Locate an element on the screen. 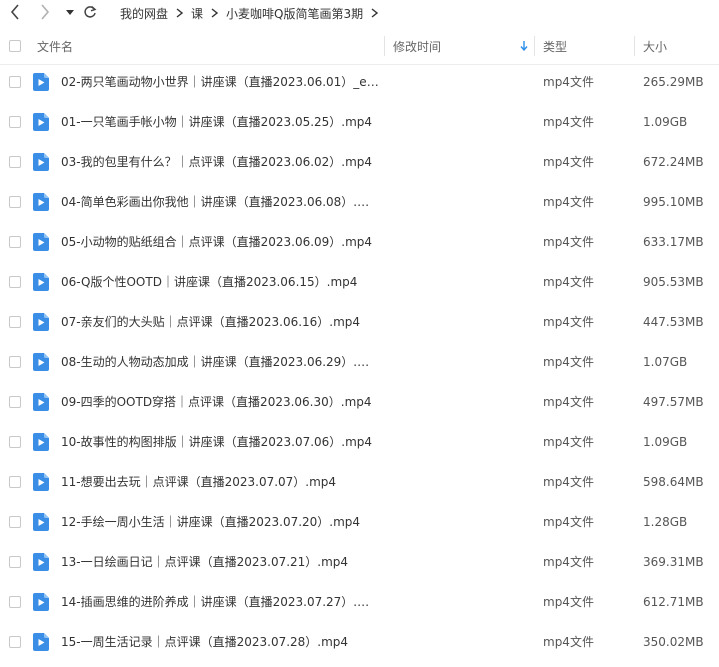  file-size: 633.17MB is located at coordinates (673, 242).